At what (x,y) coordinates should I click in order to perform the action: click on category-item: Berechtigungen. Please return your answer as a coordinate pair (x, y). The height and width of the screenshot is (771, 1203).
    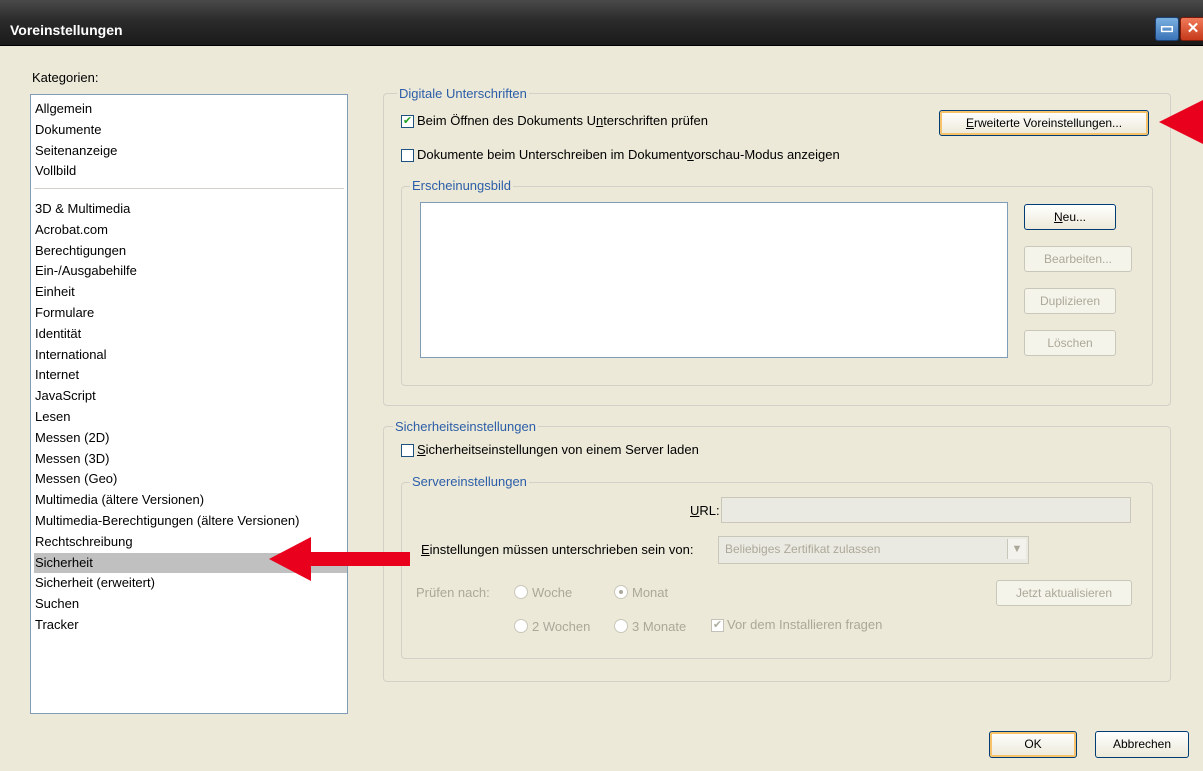
    Looking at the image, I should click on (190, 251).